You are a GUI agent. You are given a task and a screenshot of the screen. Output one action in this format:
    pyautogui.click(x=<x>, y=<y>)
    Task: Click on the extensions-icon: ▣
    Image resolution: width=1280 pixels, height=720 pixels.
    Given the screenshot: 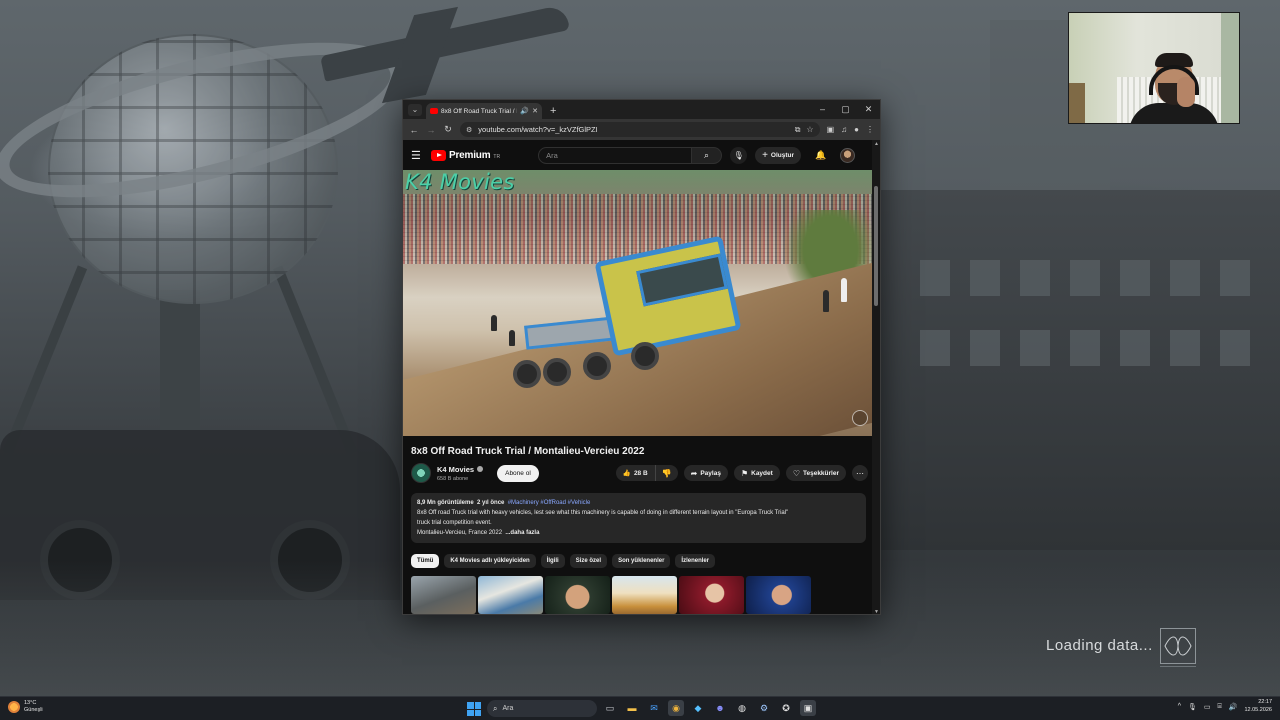 What is the action you would take?
    pyautogui.click(x=831, y=129)
    